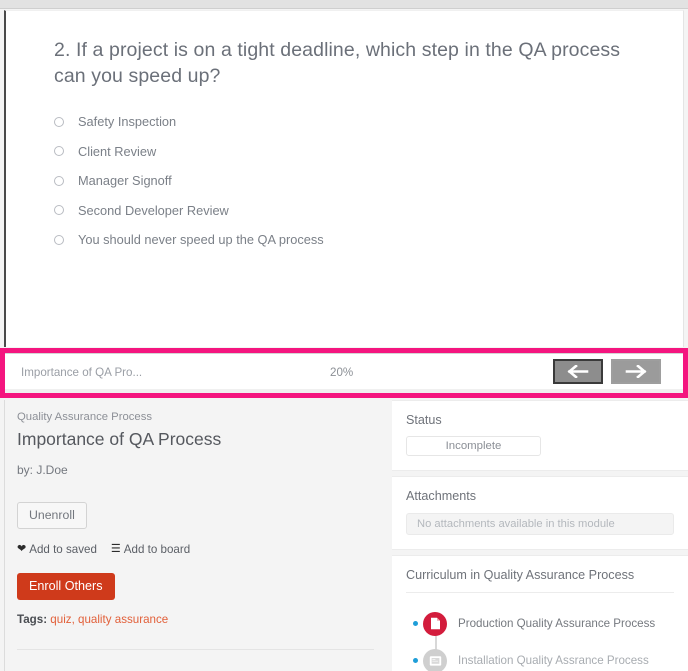 This screenshot has width=688, height=671. What do you see at coordinates (52, 515) in the screenshot?
I see `unenroll-button: Unenroll` at bounding box center [52, 515].